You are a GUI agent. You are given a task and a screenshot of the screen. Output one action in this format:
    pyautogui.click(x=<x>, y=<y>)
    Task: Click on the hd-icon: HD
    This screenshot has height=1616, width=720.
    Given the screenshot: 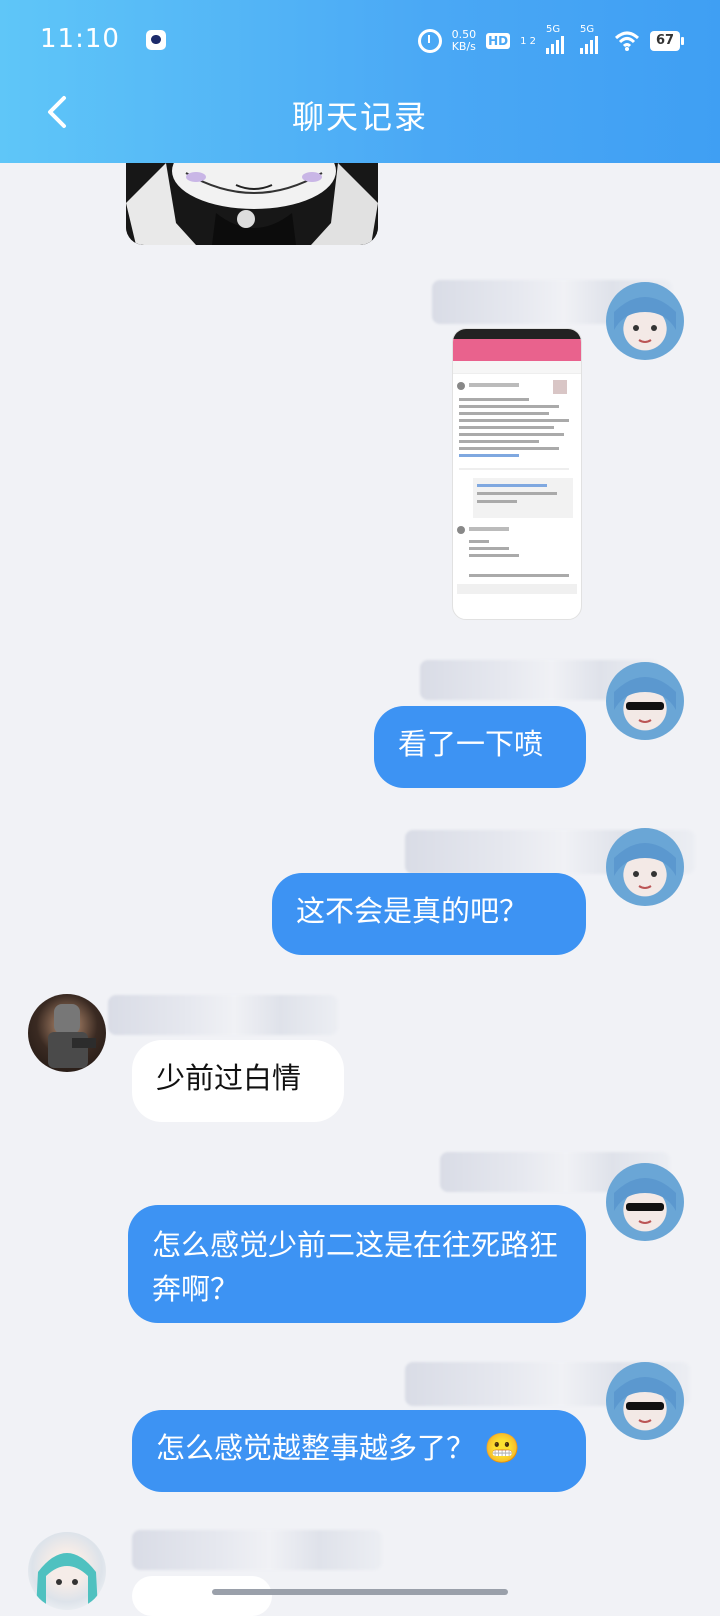 What is the action you would take?
    pyautogui.click(x=498, y=41)
    